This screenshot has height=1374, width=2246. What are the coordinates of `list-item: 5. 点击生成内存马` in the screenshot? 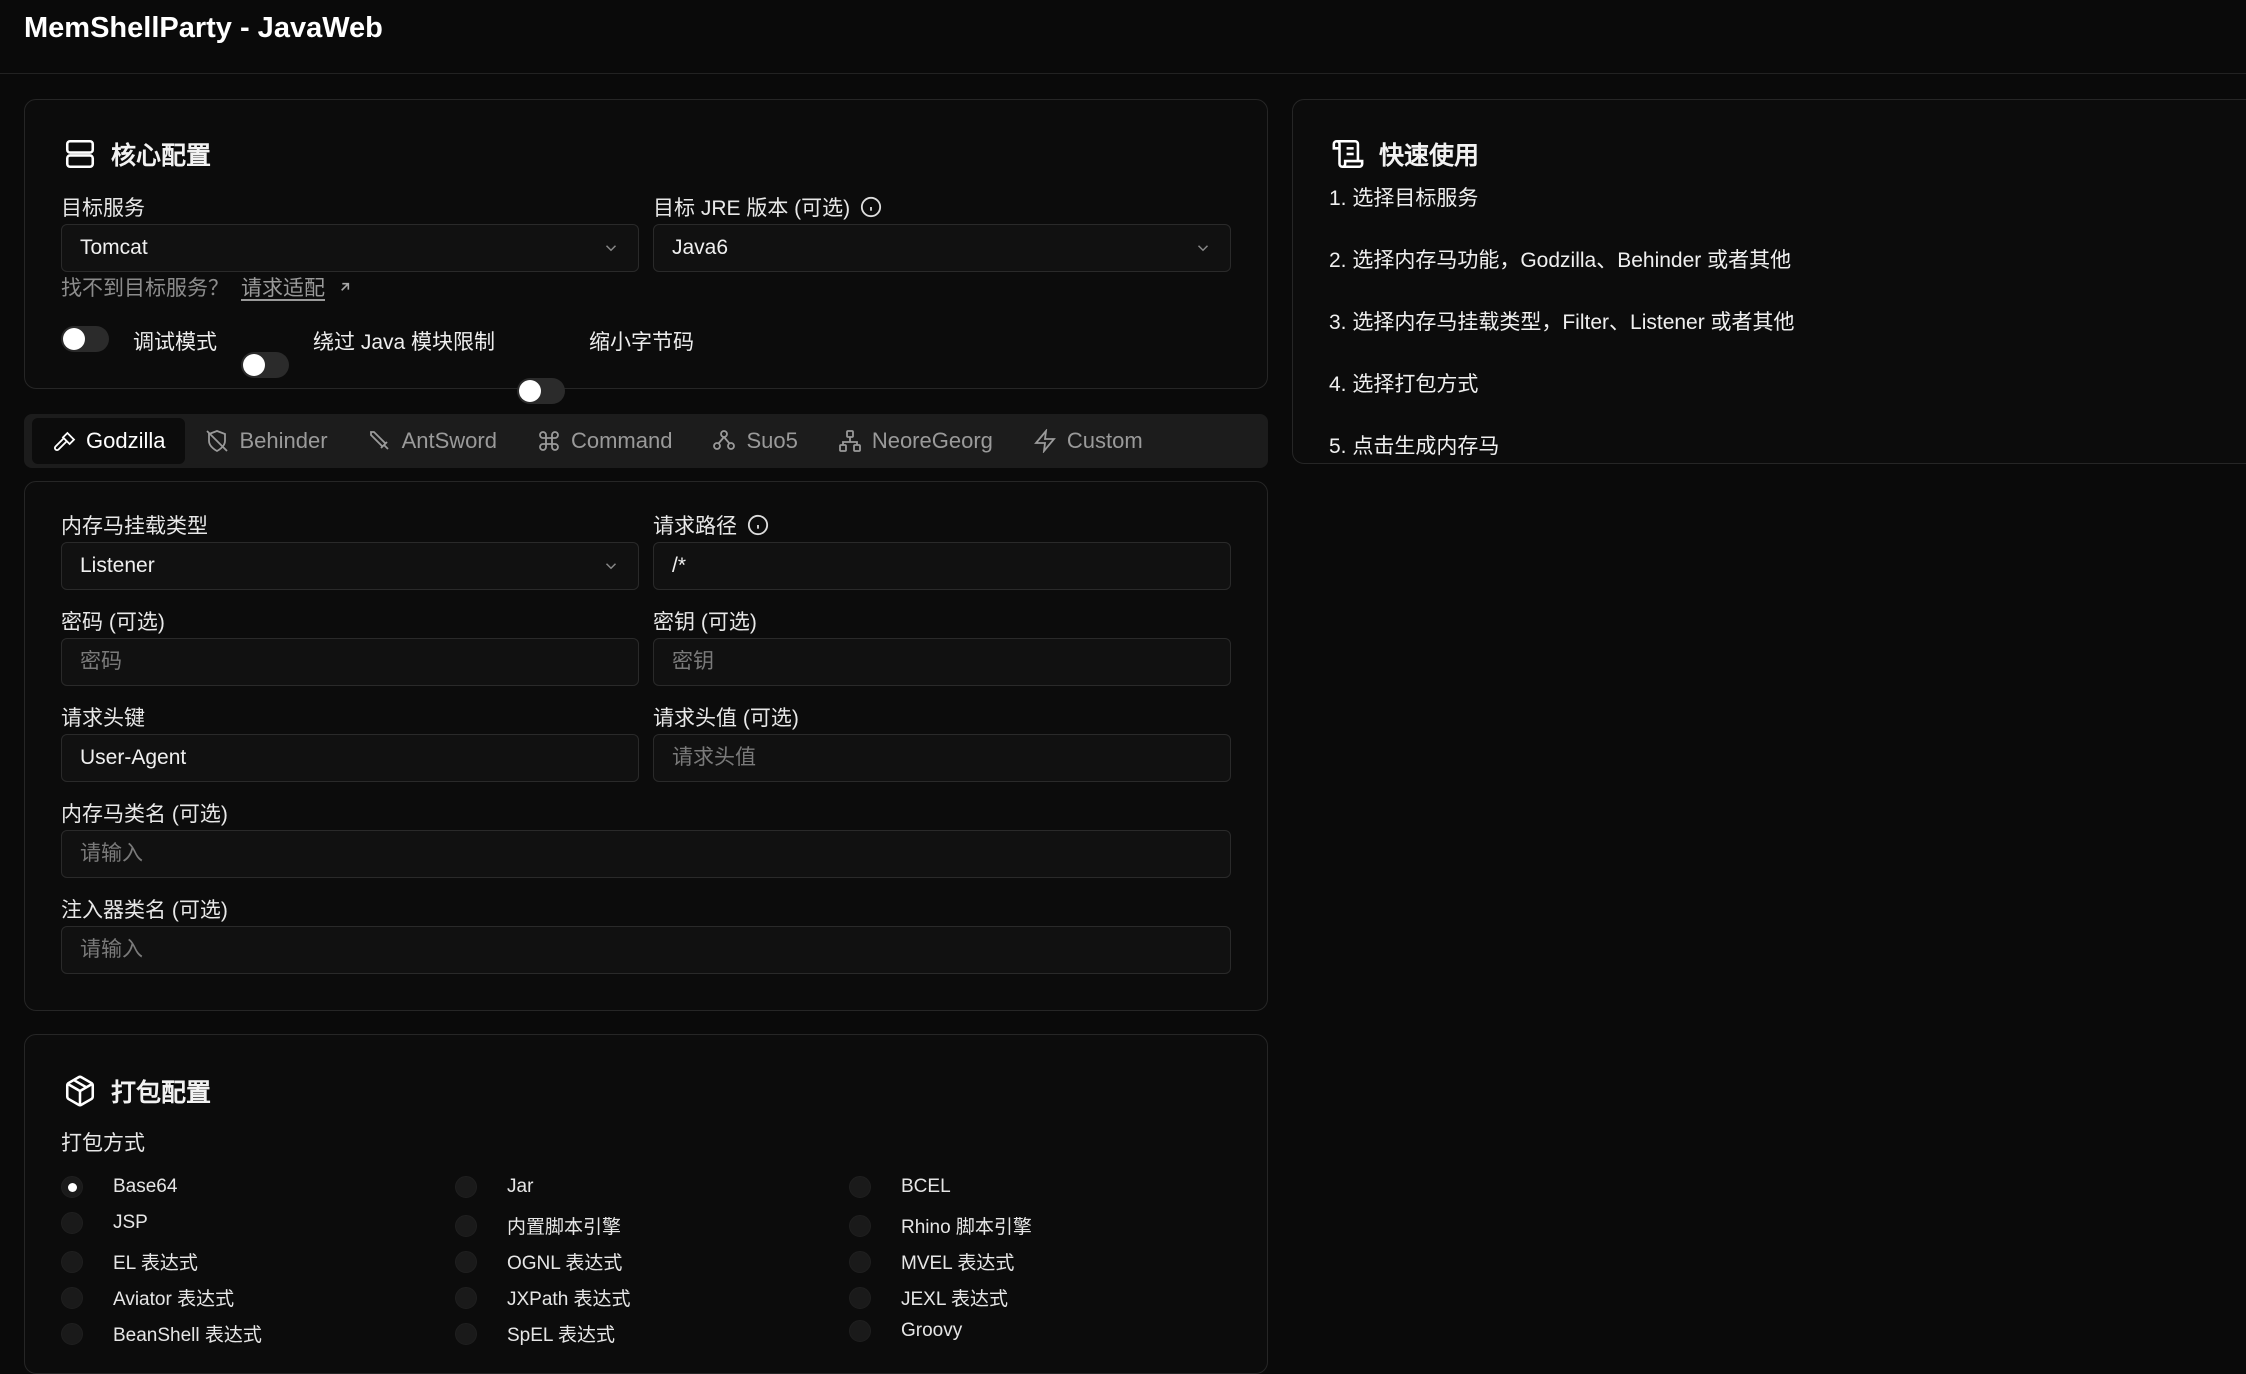 It's located at (1414, 446).